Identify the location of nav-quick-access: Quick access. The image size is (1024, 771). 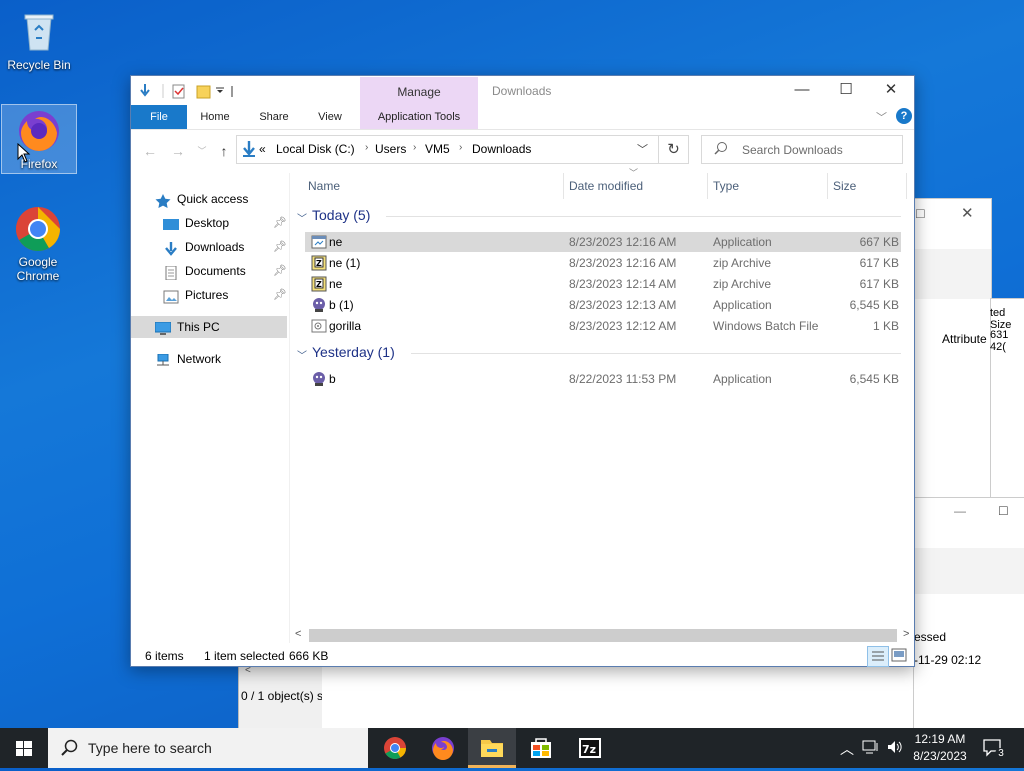
(201, 199).